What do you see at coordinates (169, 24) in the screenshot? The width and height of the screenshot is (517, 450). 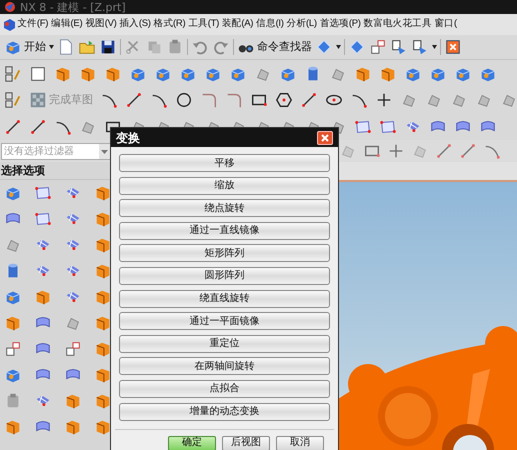 I see `menu-item: 格式(R)` at bounding box center [169, 24].